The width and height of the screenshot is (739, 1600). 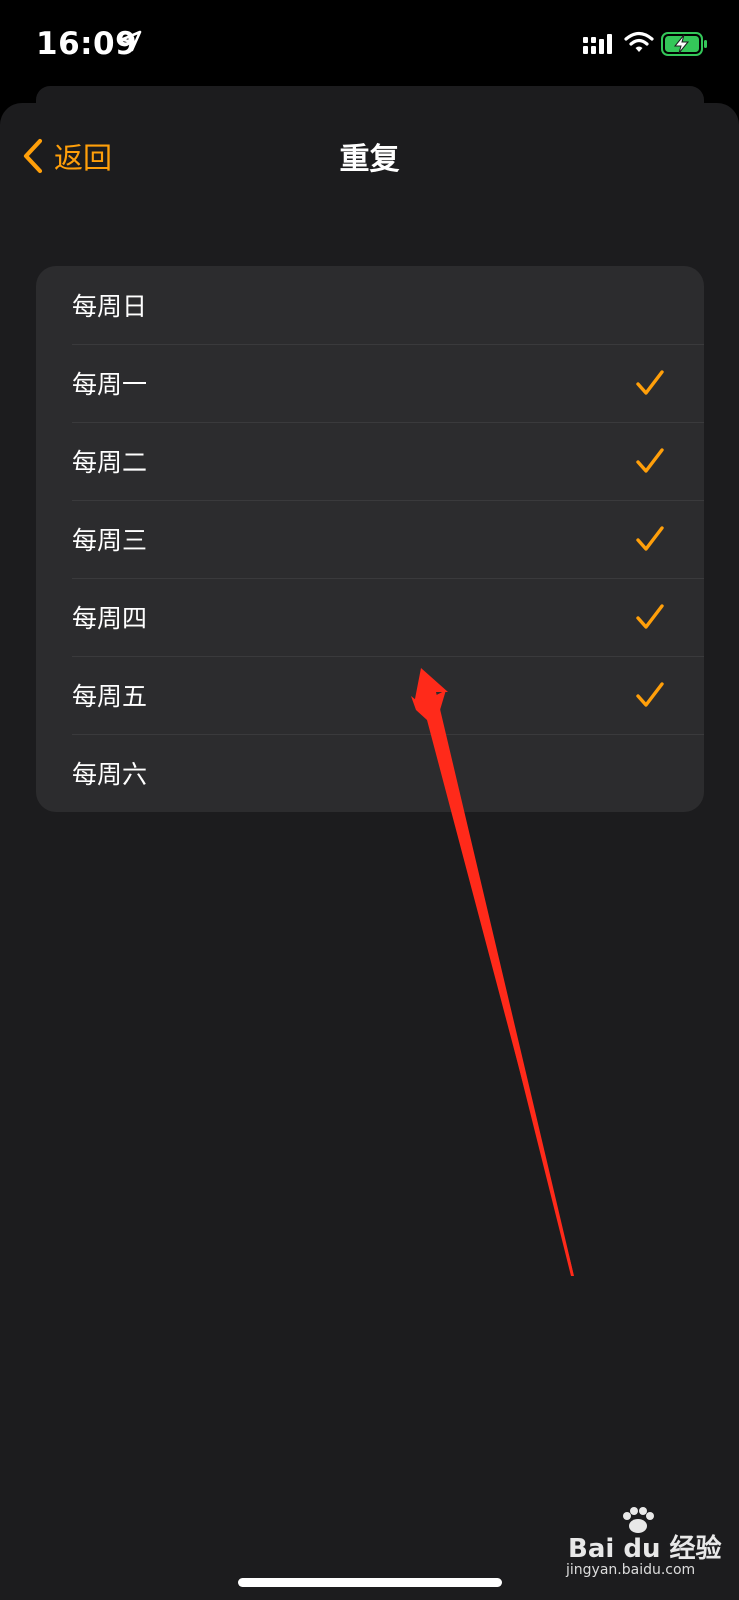 I want to click on day-row-wednesday: 每周三, so click(x=370, y=539).